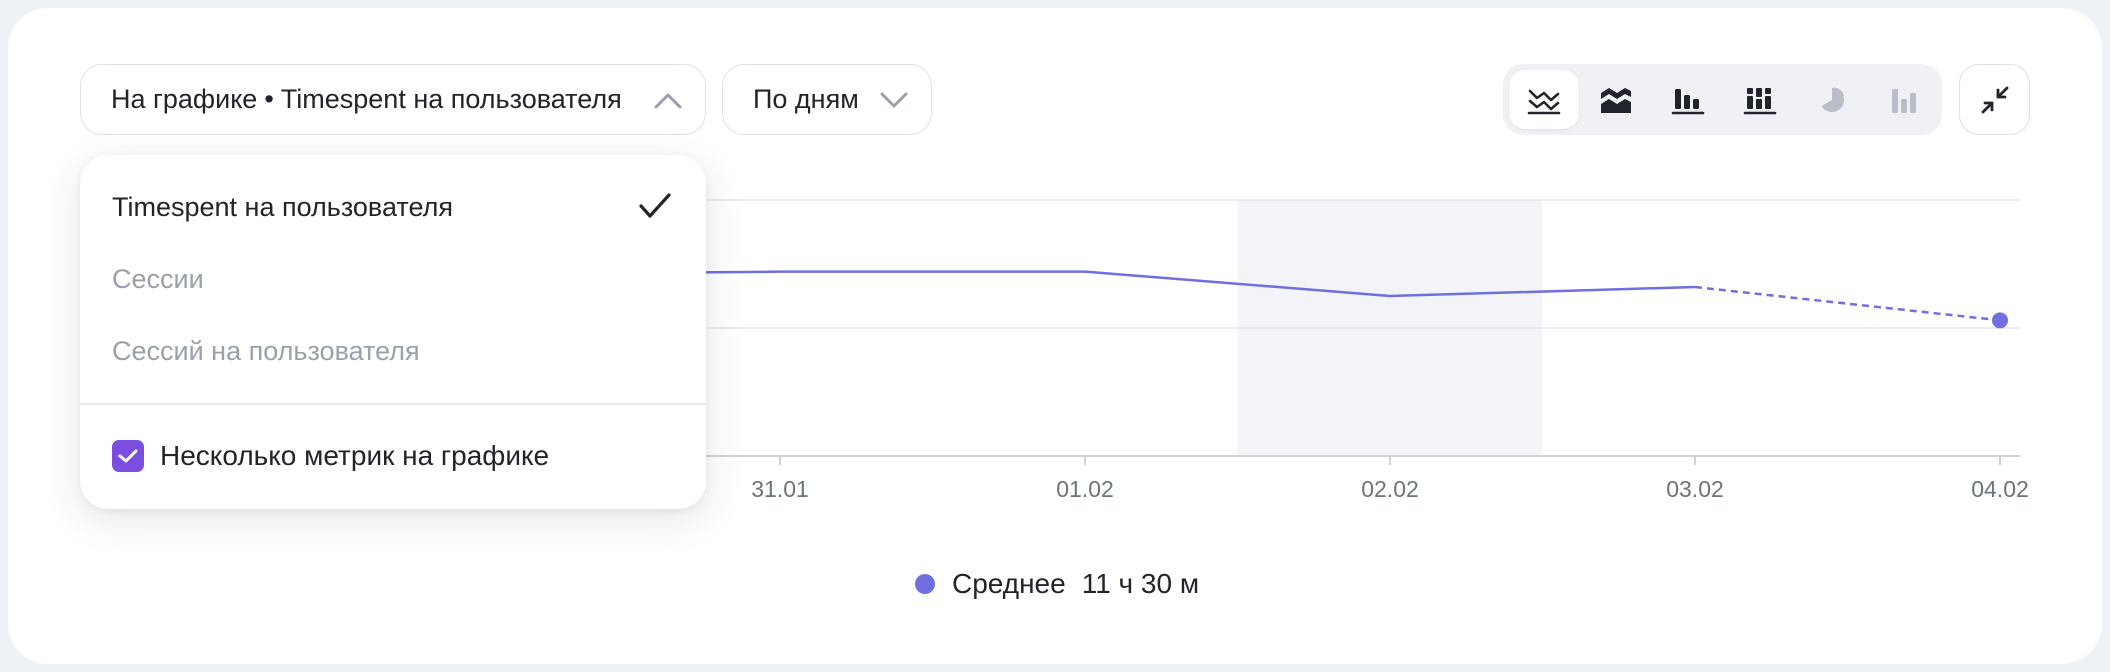 This screenshot has width=2110, height=672. I want to click on dropdown-item-timespent: Timespent на пользователя, so click(282, 207).